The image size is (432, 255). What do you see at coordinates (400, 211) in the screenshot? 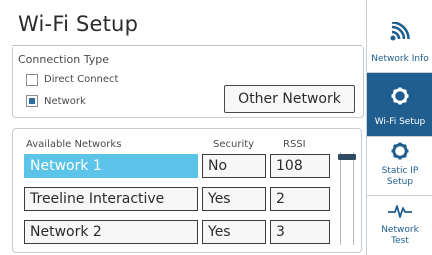
I see `pulse-icon` at bounding box center [400, 211].